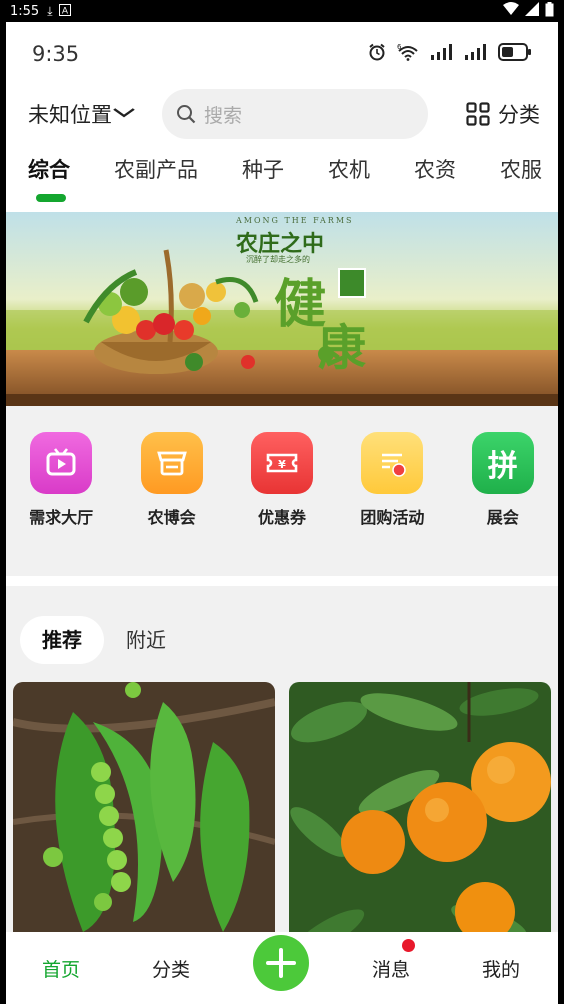 This screenshot has width=564, height=1004. I want to click on nav-category: 分类, so click(171, 968).